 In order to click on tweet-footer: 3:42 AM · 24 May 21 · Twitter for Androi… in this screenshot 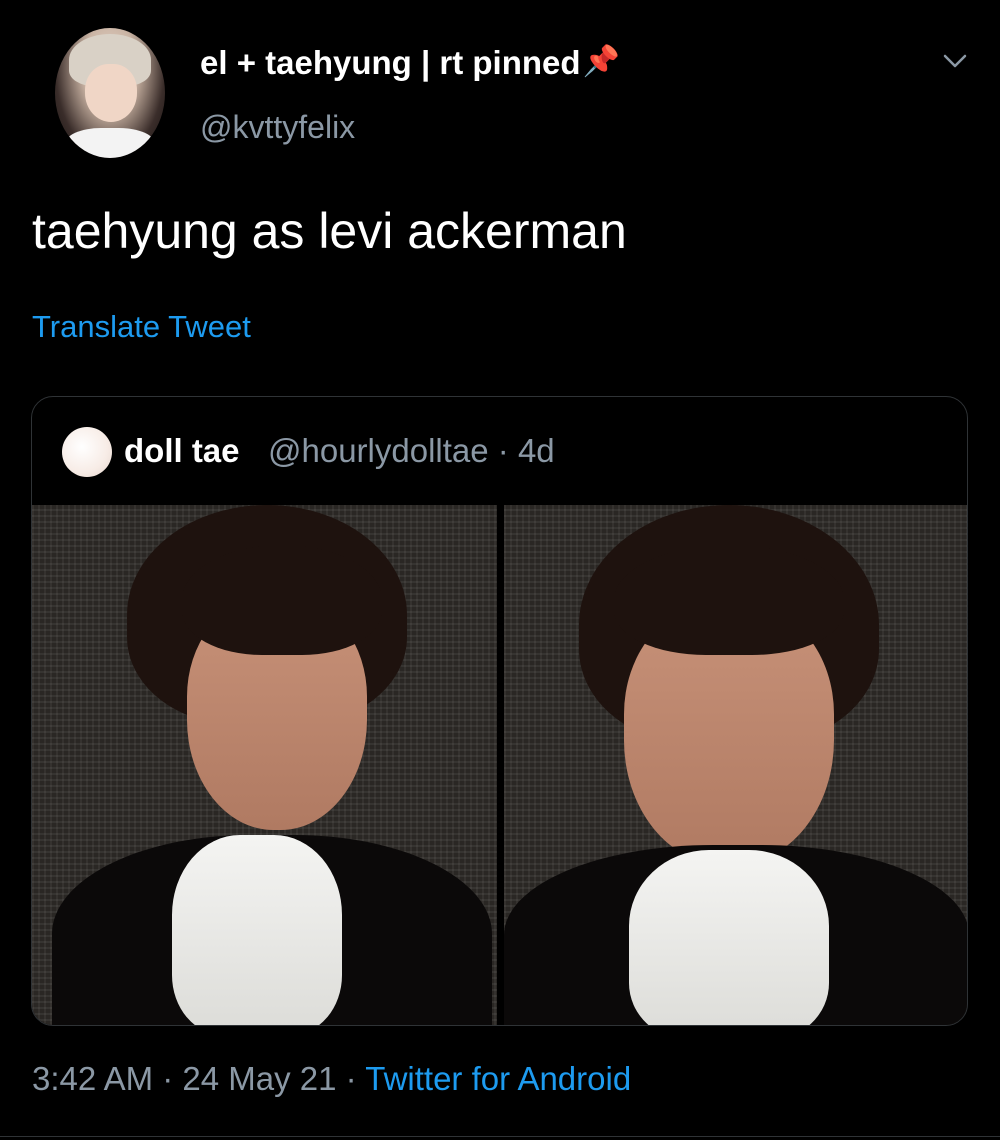, I will do `click(331, 1079)`.